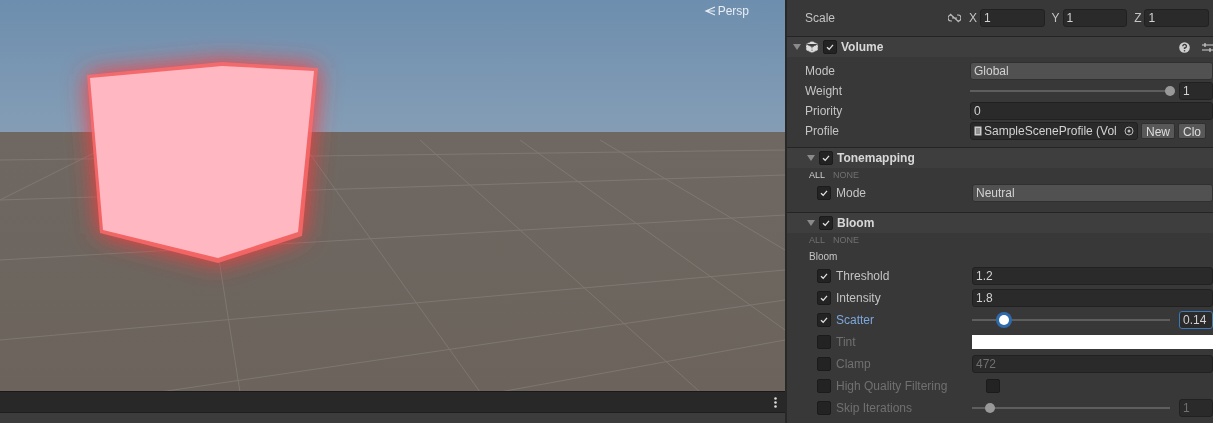  I want to click on field-label: Clamp, so click(853, 364).